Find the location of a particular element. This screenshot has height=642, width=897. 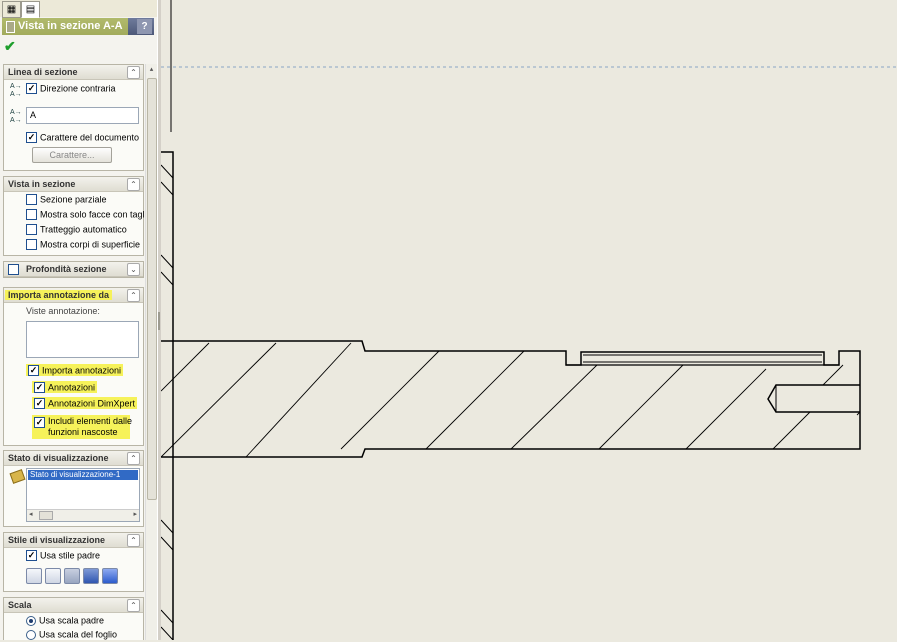

group-header: Importa annotazione da ⌃ is located at coordinates (73, 295).